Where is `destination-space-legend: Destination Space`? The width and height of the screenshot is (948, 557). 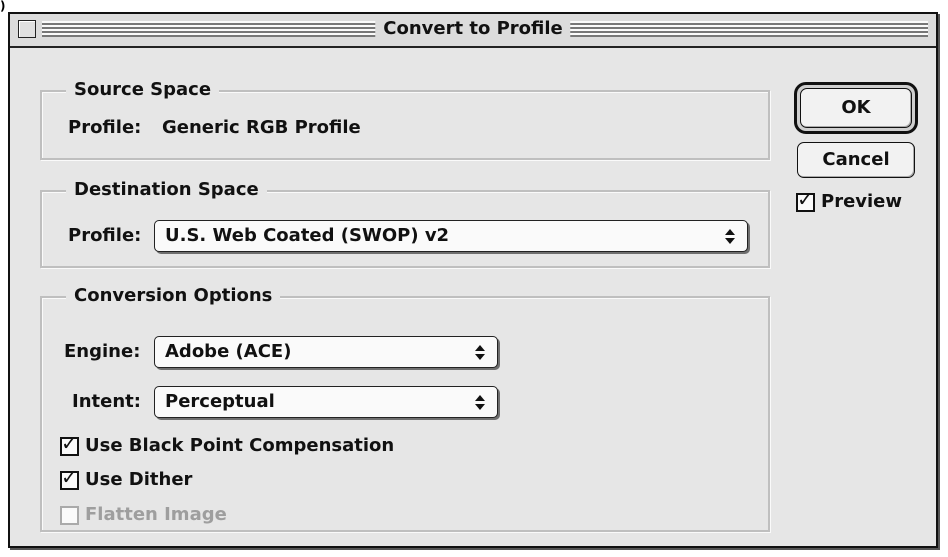
destination-space-legend: Destination Space is located at coordinates (166, 190).